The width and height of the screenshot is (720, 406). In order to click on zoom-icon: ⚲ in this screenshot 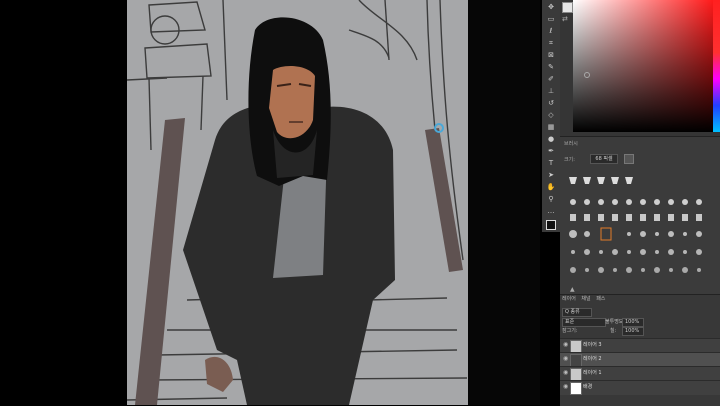, I will do `click(551, 199)`.